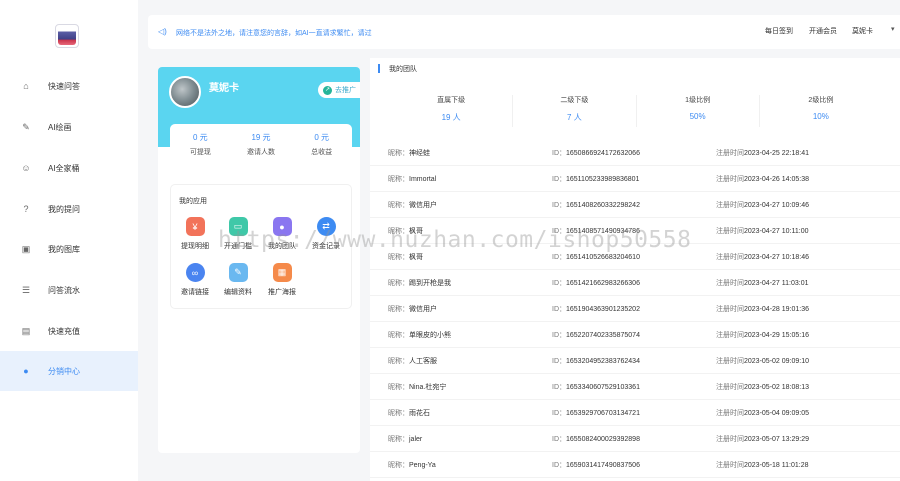 The width and height of the screenshot is (900, 481). I want to click on member-reg-time: 注册时间2023-05-02 09:09:10, so click(762, 361).